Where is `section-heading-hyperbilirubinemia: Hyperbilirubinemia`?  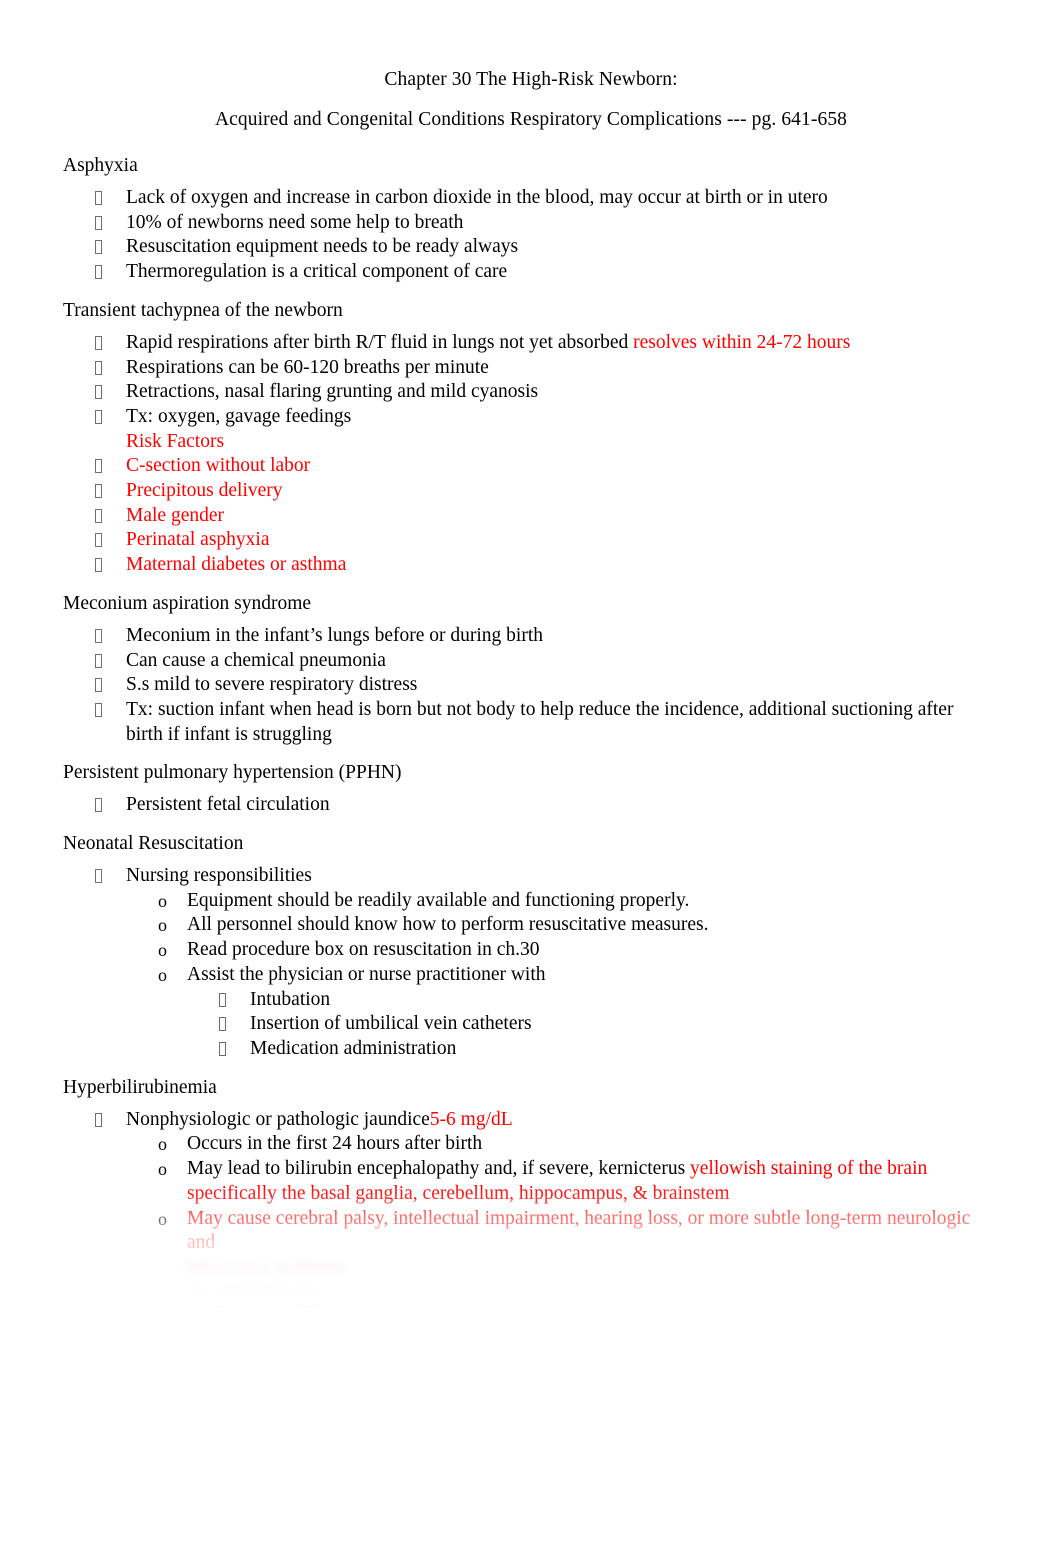 section-heading-hyperbilirubinemia: Hyperbilirubinemia is located at coordinates (140, 1087).